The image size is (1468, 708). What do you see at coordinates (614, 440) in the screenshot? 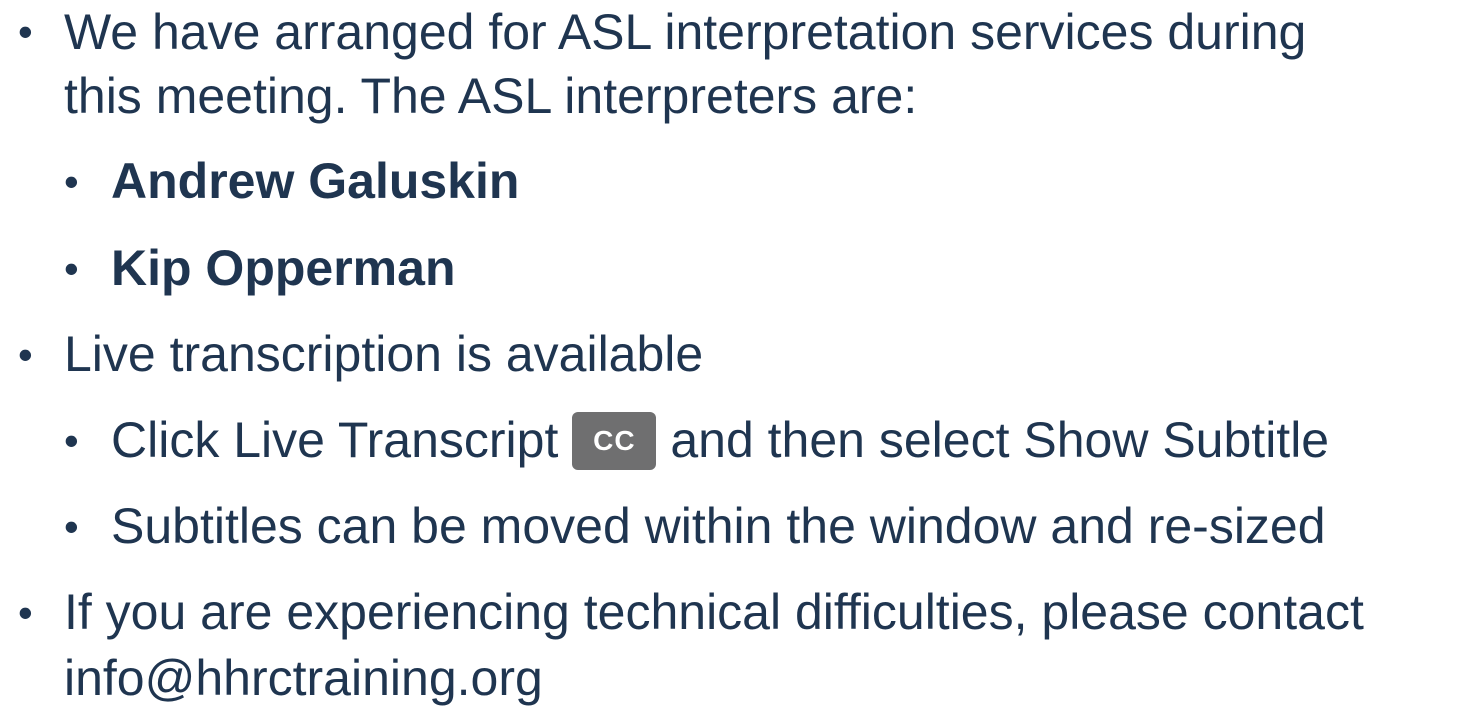
I see `cc-icon: CC` at bounding box center [614, 440].